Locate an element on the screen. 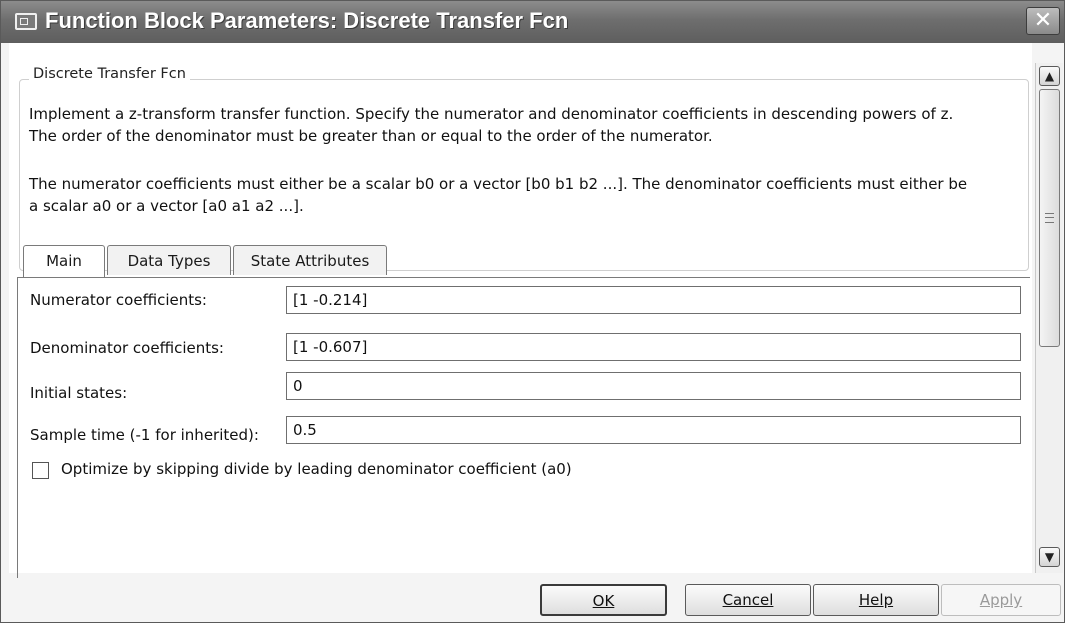  description-line-4: a scalar a0 or a vector [a0 a1 a2 ...]. is located at coordinates (166, 206).